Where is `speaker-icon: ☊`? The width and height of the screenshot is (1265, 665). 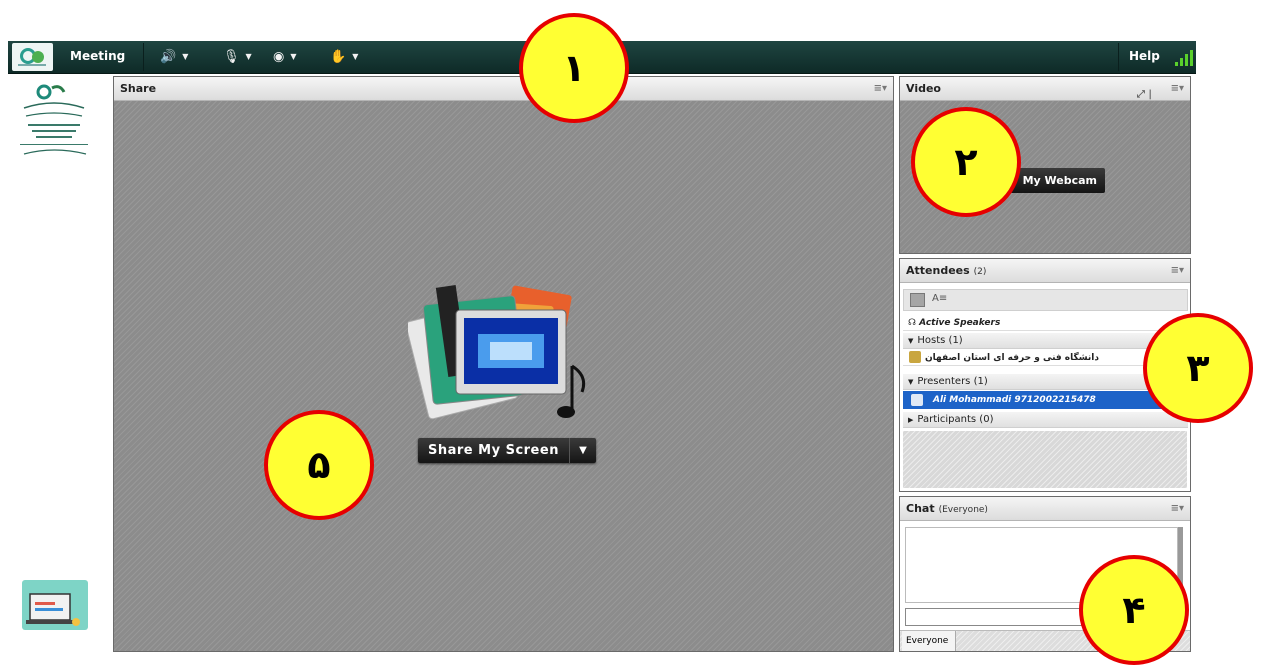 speaker-icon: ☊ is located at coordinates (914, 323).